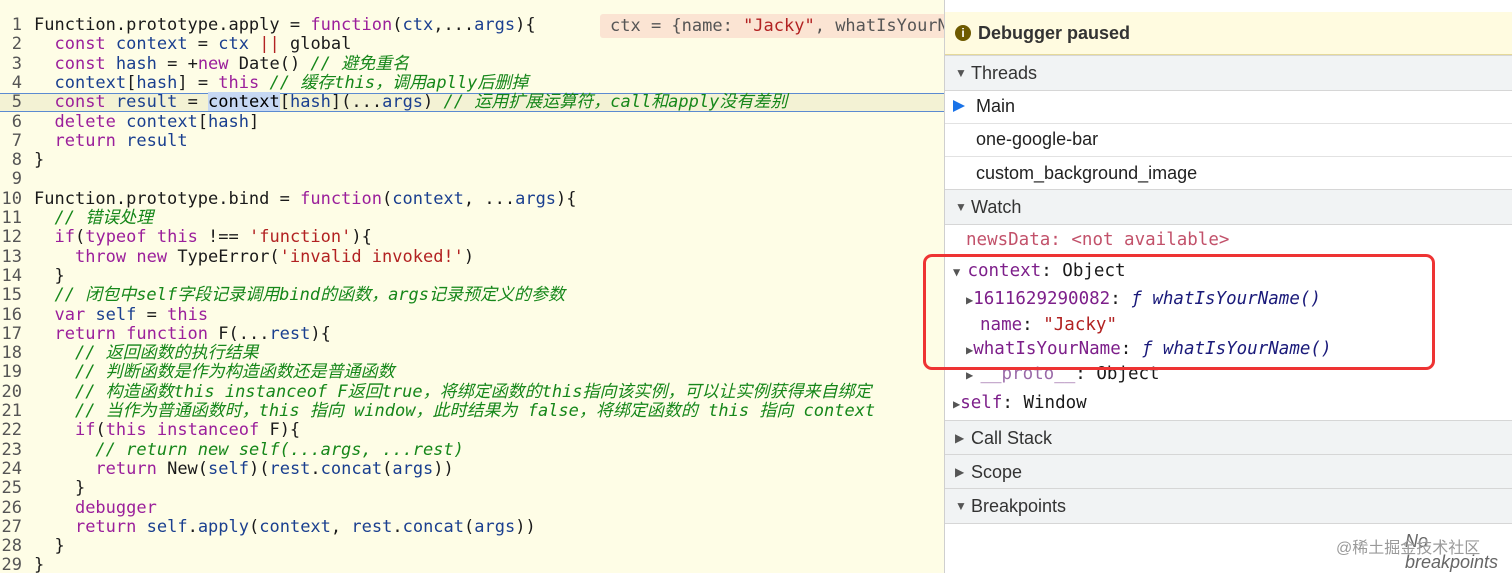 The image size is (1512, 573). Describe the element at coordinates (115, 507) in the screenshot. I see `code-text: debugger` at that location.